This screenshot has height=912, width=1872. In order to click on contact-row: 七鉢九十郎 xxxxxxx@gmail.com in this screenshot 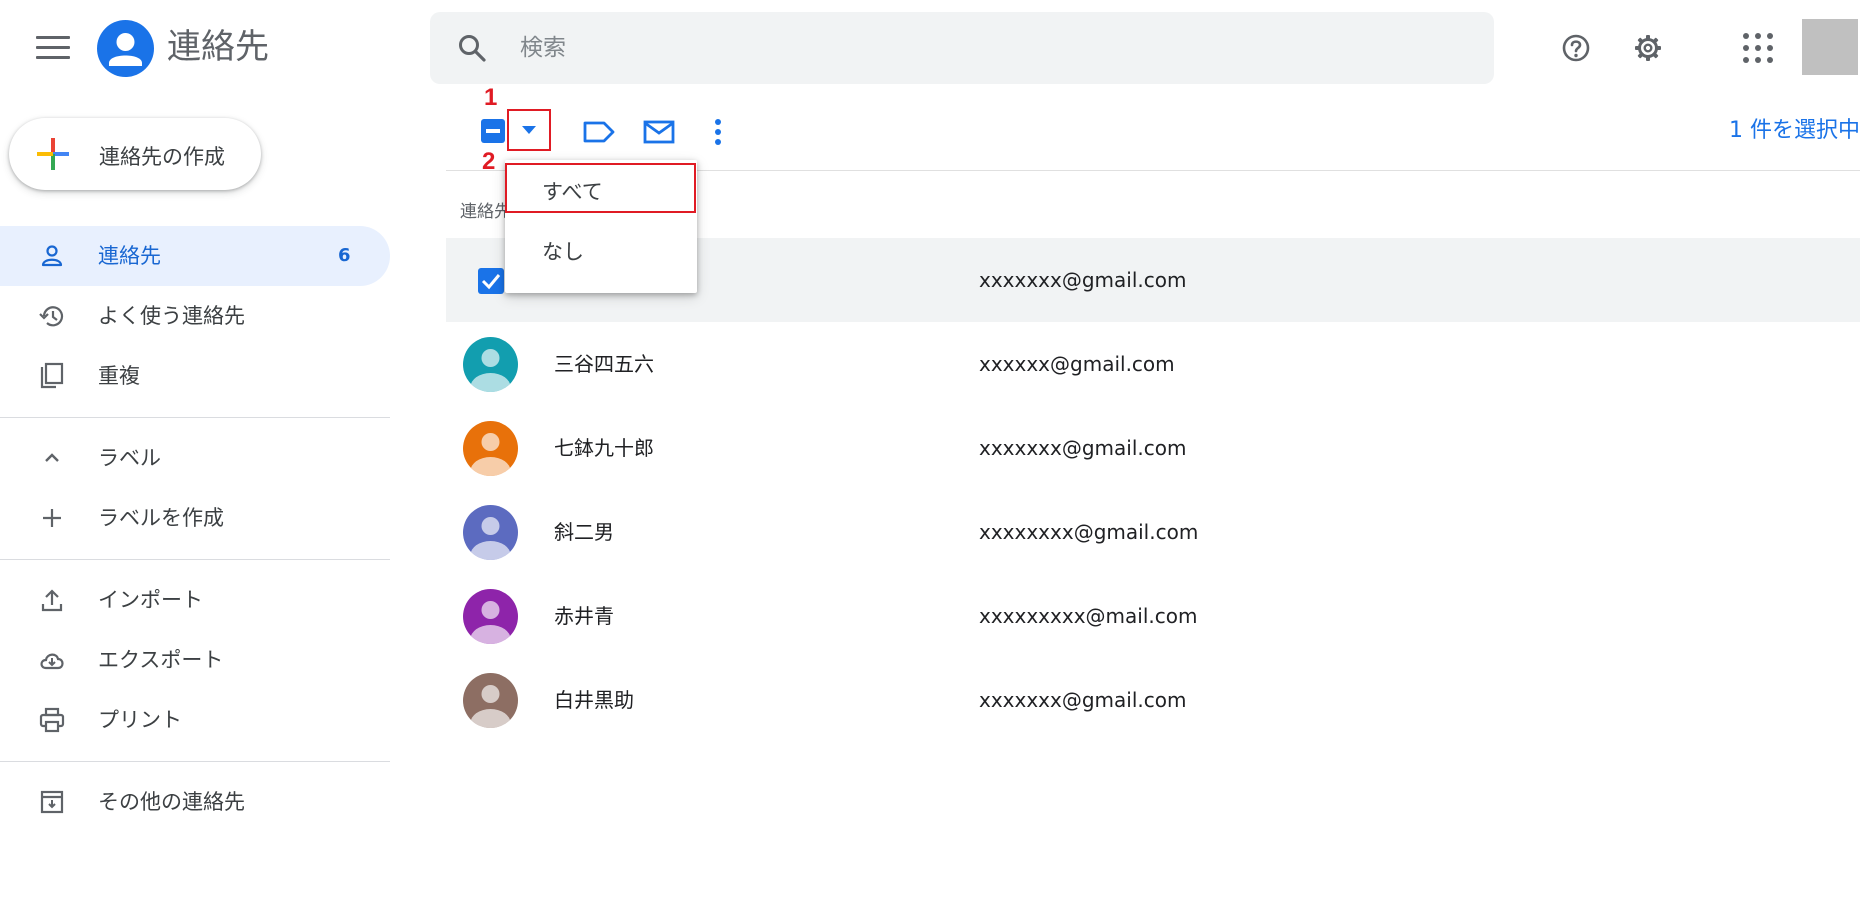, I will do `click(1153, 448)`.